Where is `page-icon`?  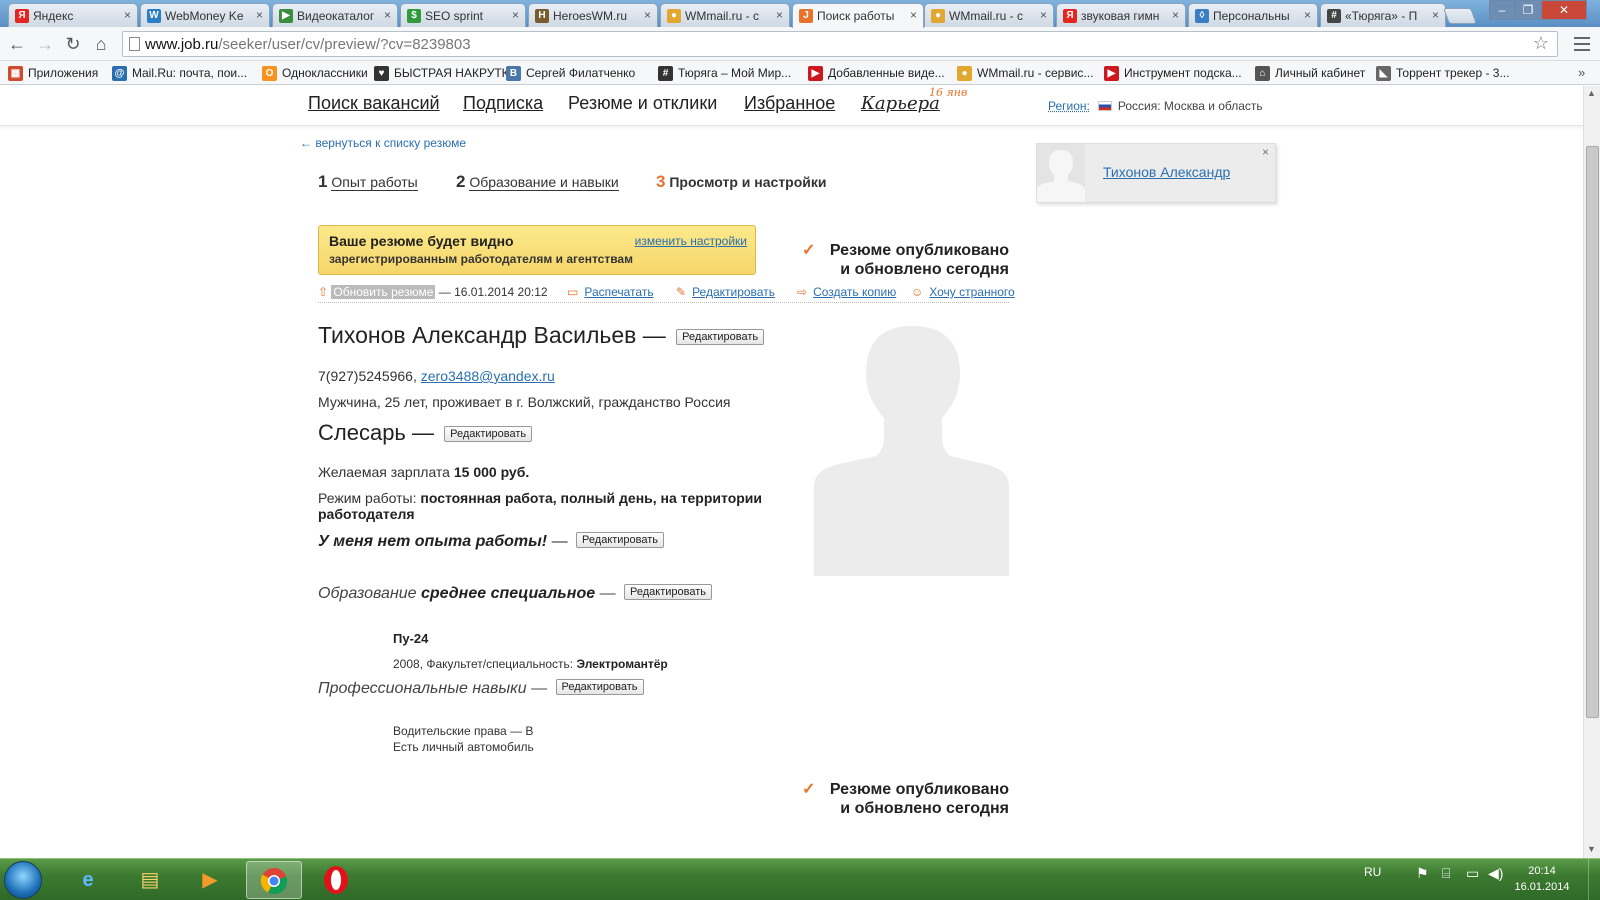
page-icon is located at coordinates (134, 44).